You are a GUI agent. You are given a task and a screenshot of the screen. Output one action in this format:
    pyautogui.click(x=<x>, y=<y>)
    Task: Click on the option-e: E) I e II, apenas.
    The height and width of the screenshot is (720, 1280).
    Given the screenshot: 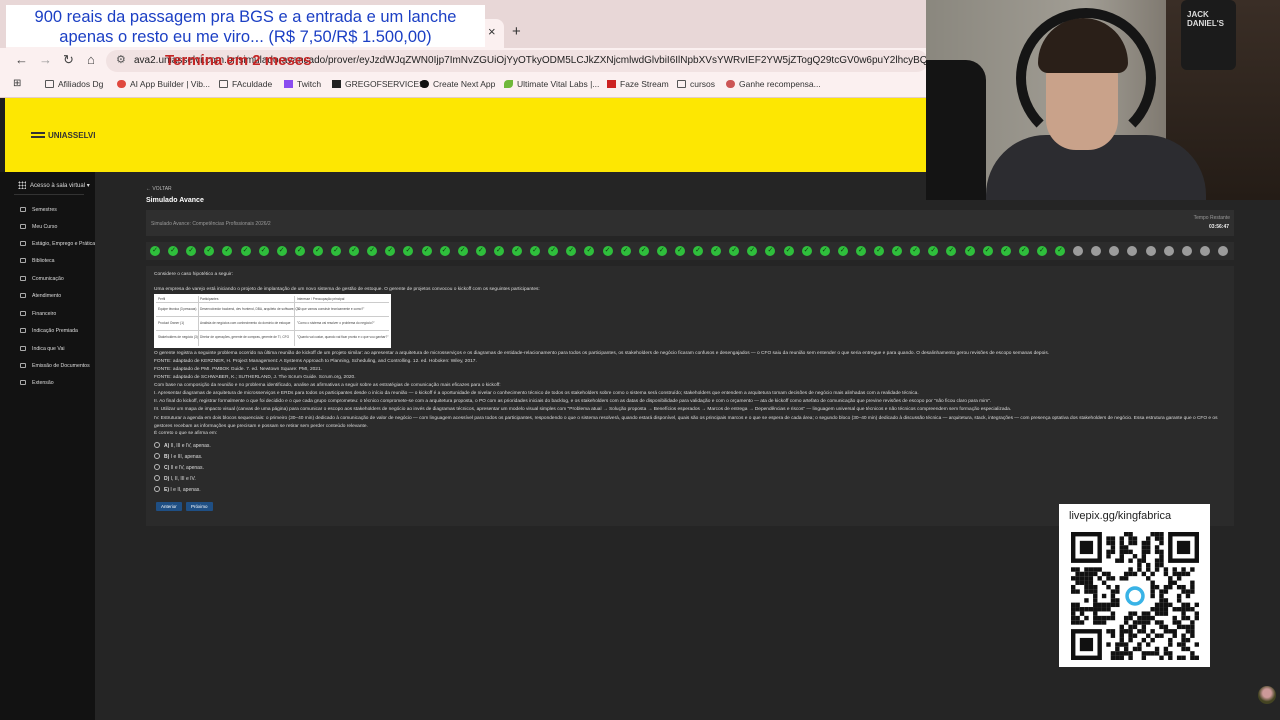 What is the action you would take?
    pyautogui.click(x=177, y=489)
    